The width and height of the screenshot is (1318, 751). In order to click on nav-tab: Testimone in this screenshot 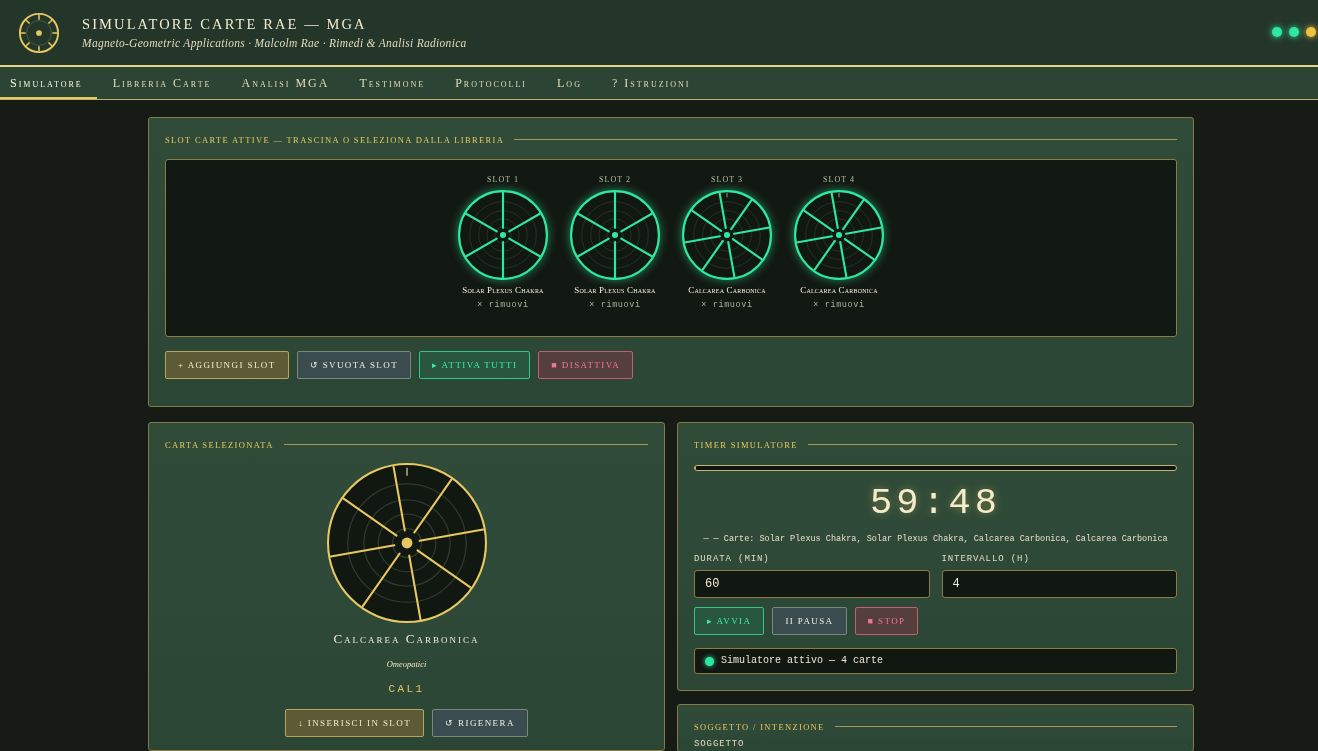, I will do `click(394, 83)`.